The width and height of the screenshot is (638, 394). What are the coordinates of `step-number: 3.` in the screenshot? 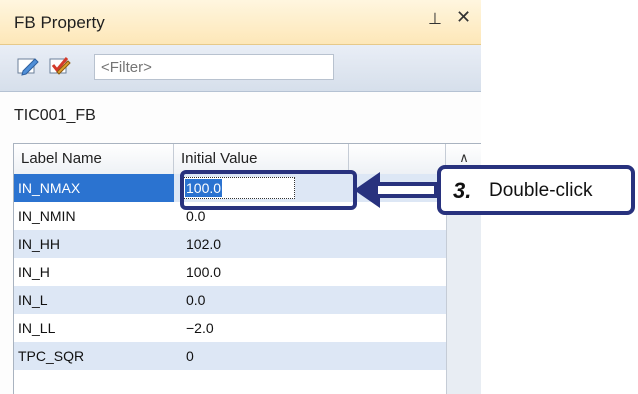 It's located at (462, 190).